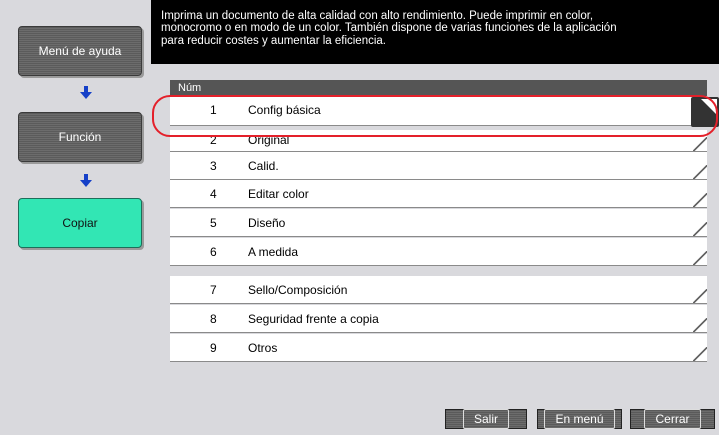 This screenshot has height=435, width=719. I want to click on item-label: Sello/Composición, so click(298, 290).